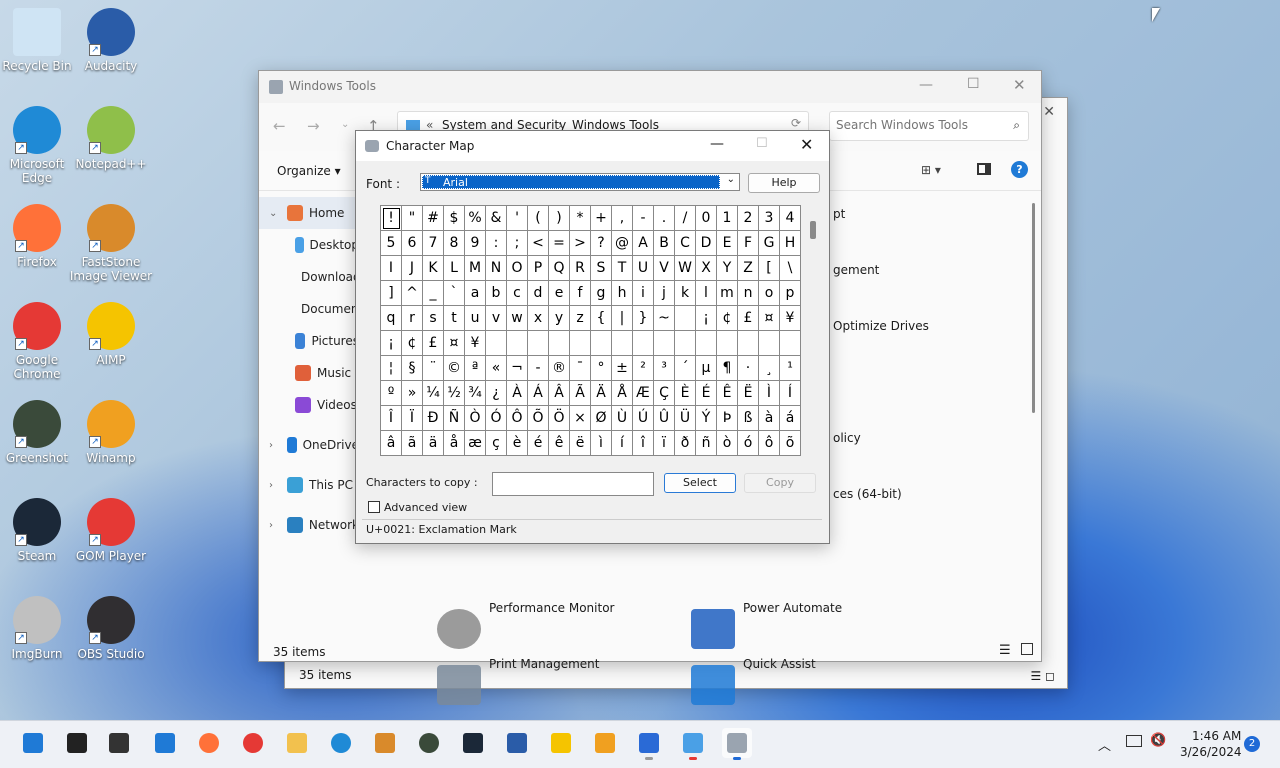 The width and height of the screenshot is (1280, 768). What do you see at coordinates (391, 218) in the screenshot?
I see `char-cell: !` at bounding box center [391, 218].